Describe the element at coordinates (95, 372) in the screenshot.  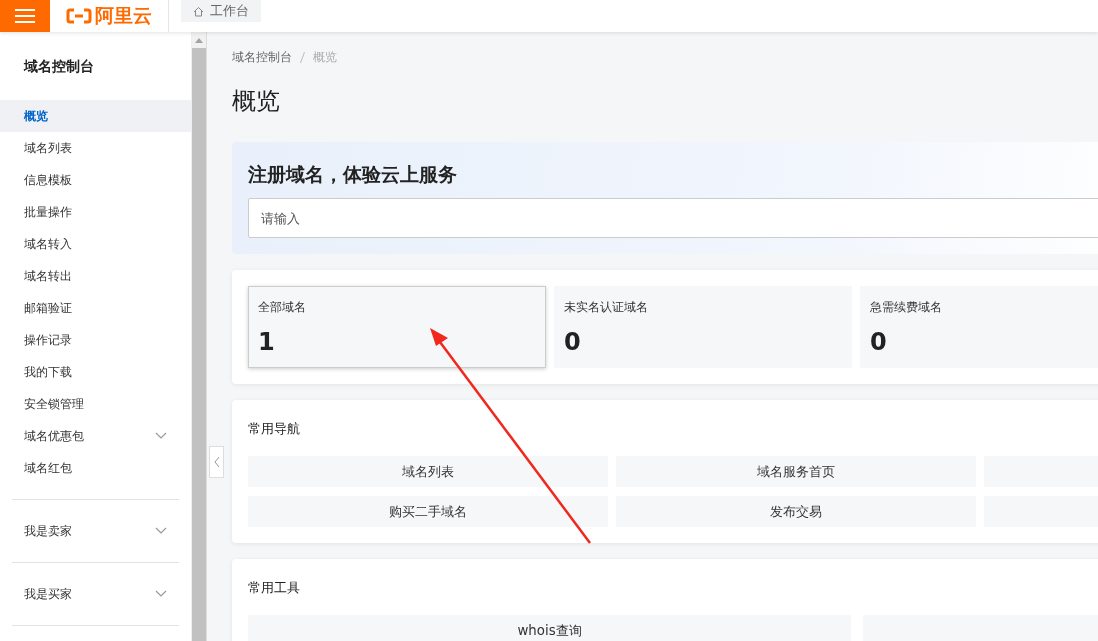
I see `sidebar-item: 我的下载` at that location.